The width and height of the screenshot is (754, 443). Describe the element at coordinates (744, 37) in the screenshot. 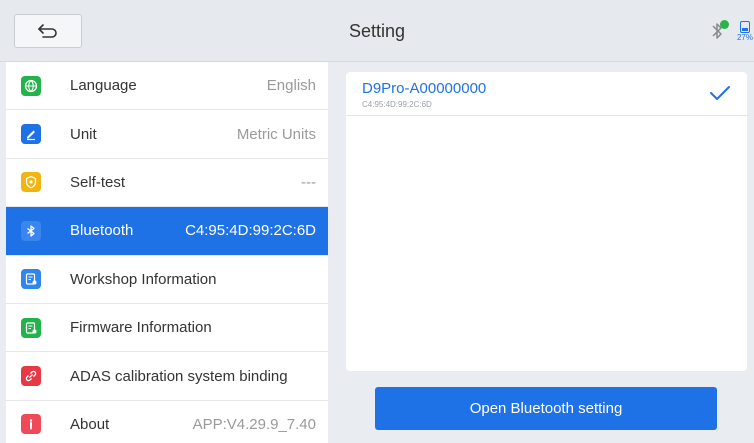

I see `battery-percentage: 27%` at that location.